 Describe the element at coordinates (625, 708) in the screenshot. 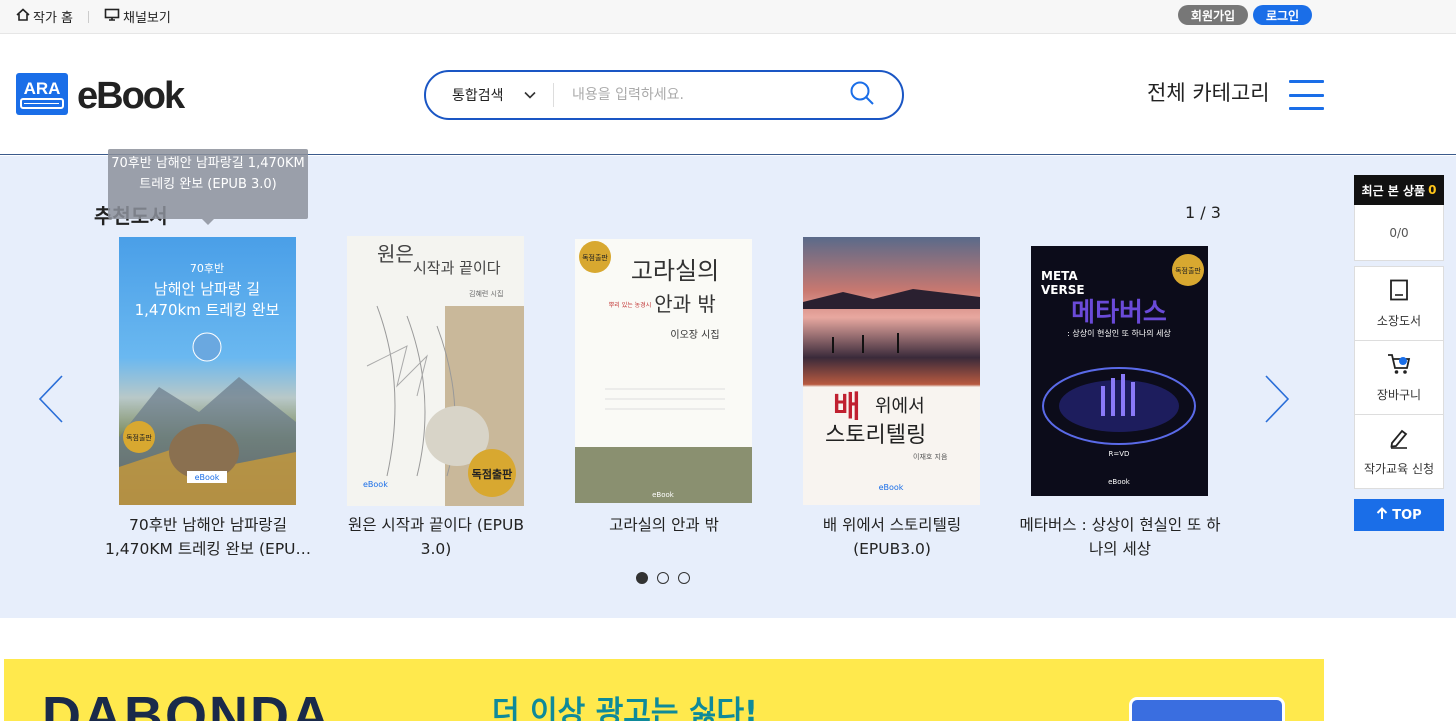

I see `banner-headline: 더 이상 광고는 싫다!` at that location.